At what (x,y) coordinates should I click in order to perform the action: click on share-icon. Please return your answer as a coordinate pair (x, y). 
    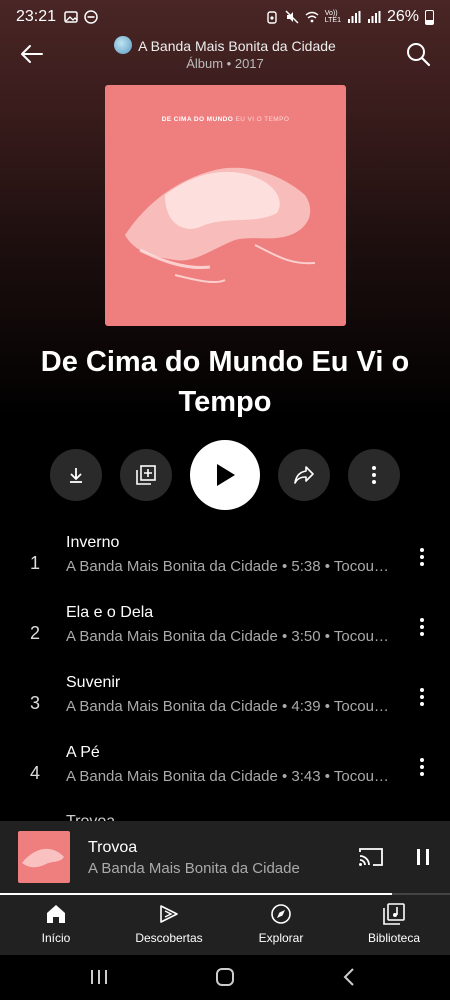
    Looking at the image, I should click on (304, 475).